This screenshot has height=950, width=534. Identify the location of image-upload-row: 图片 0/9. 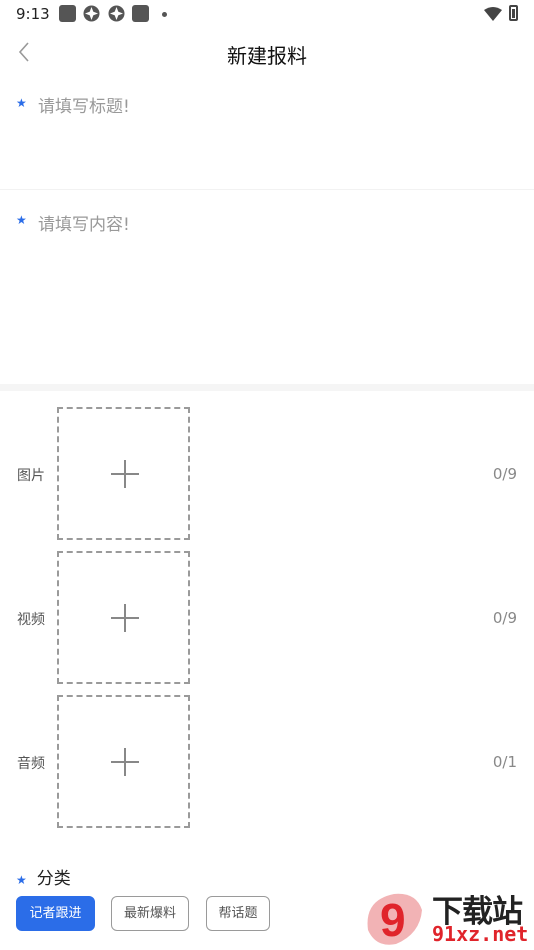
(267, 474).